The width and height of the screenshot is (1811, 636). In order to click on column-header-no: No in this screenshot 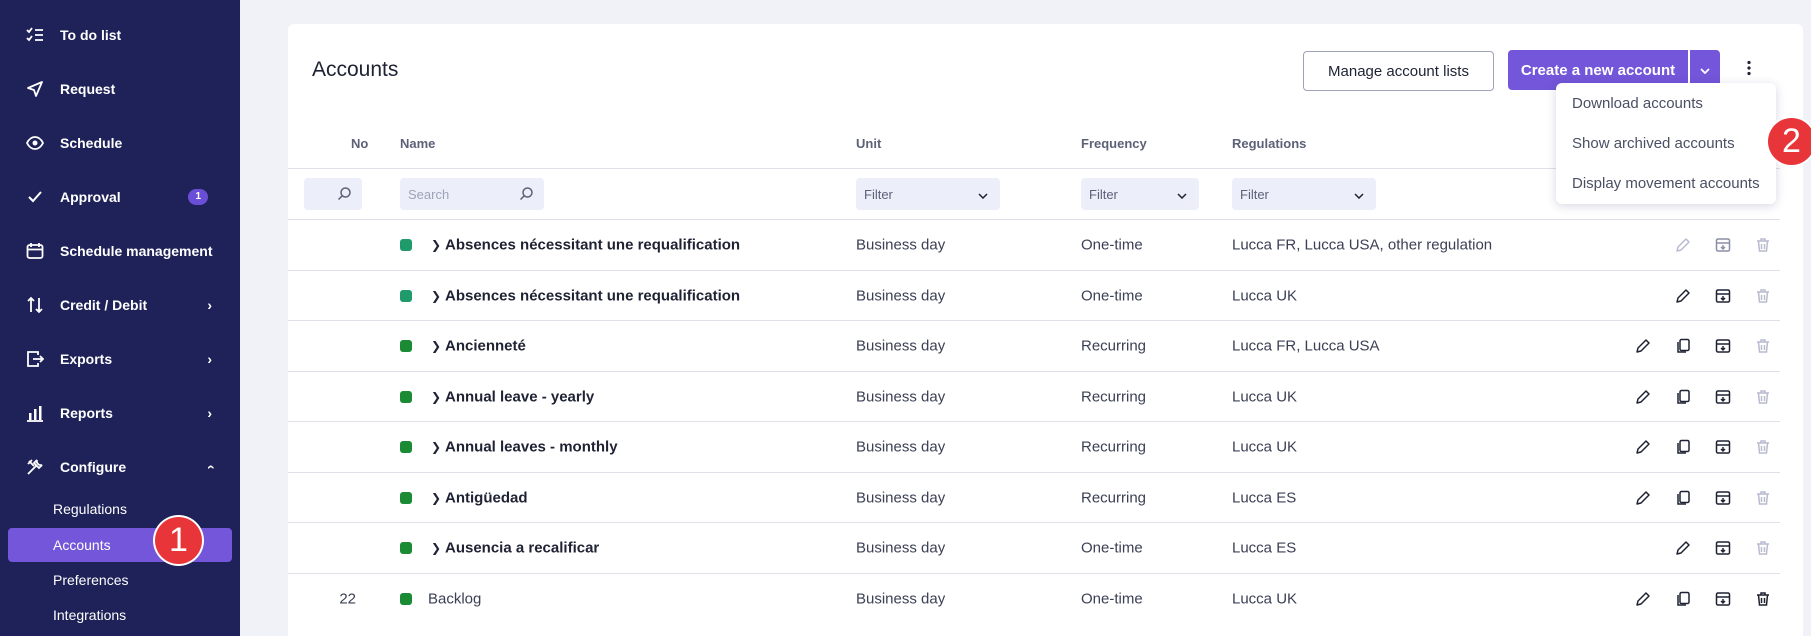, I will do `click(360, 143)`.